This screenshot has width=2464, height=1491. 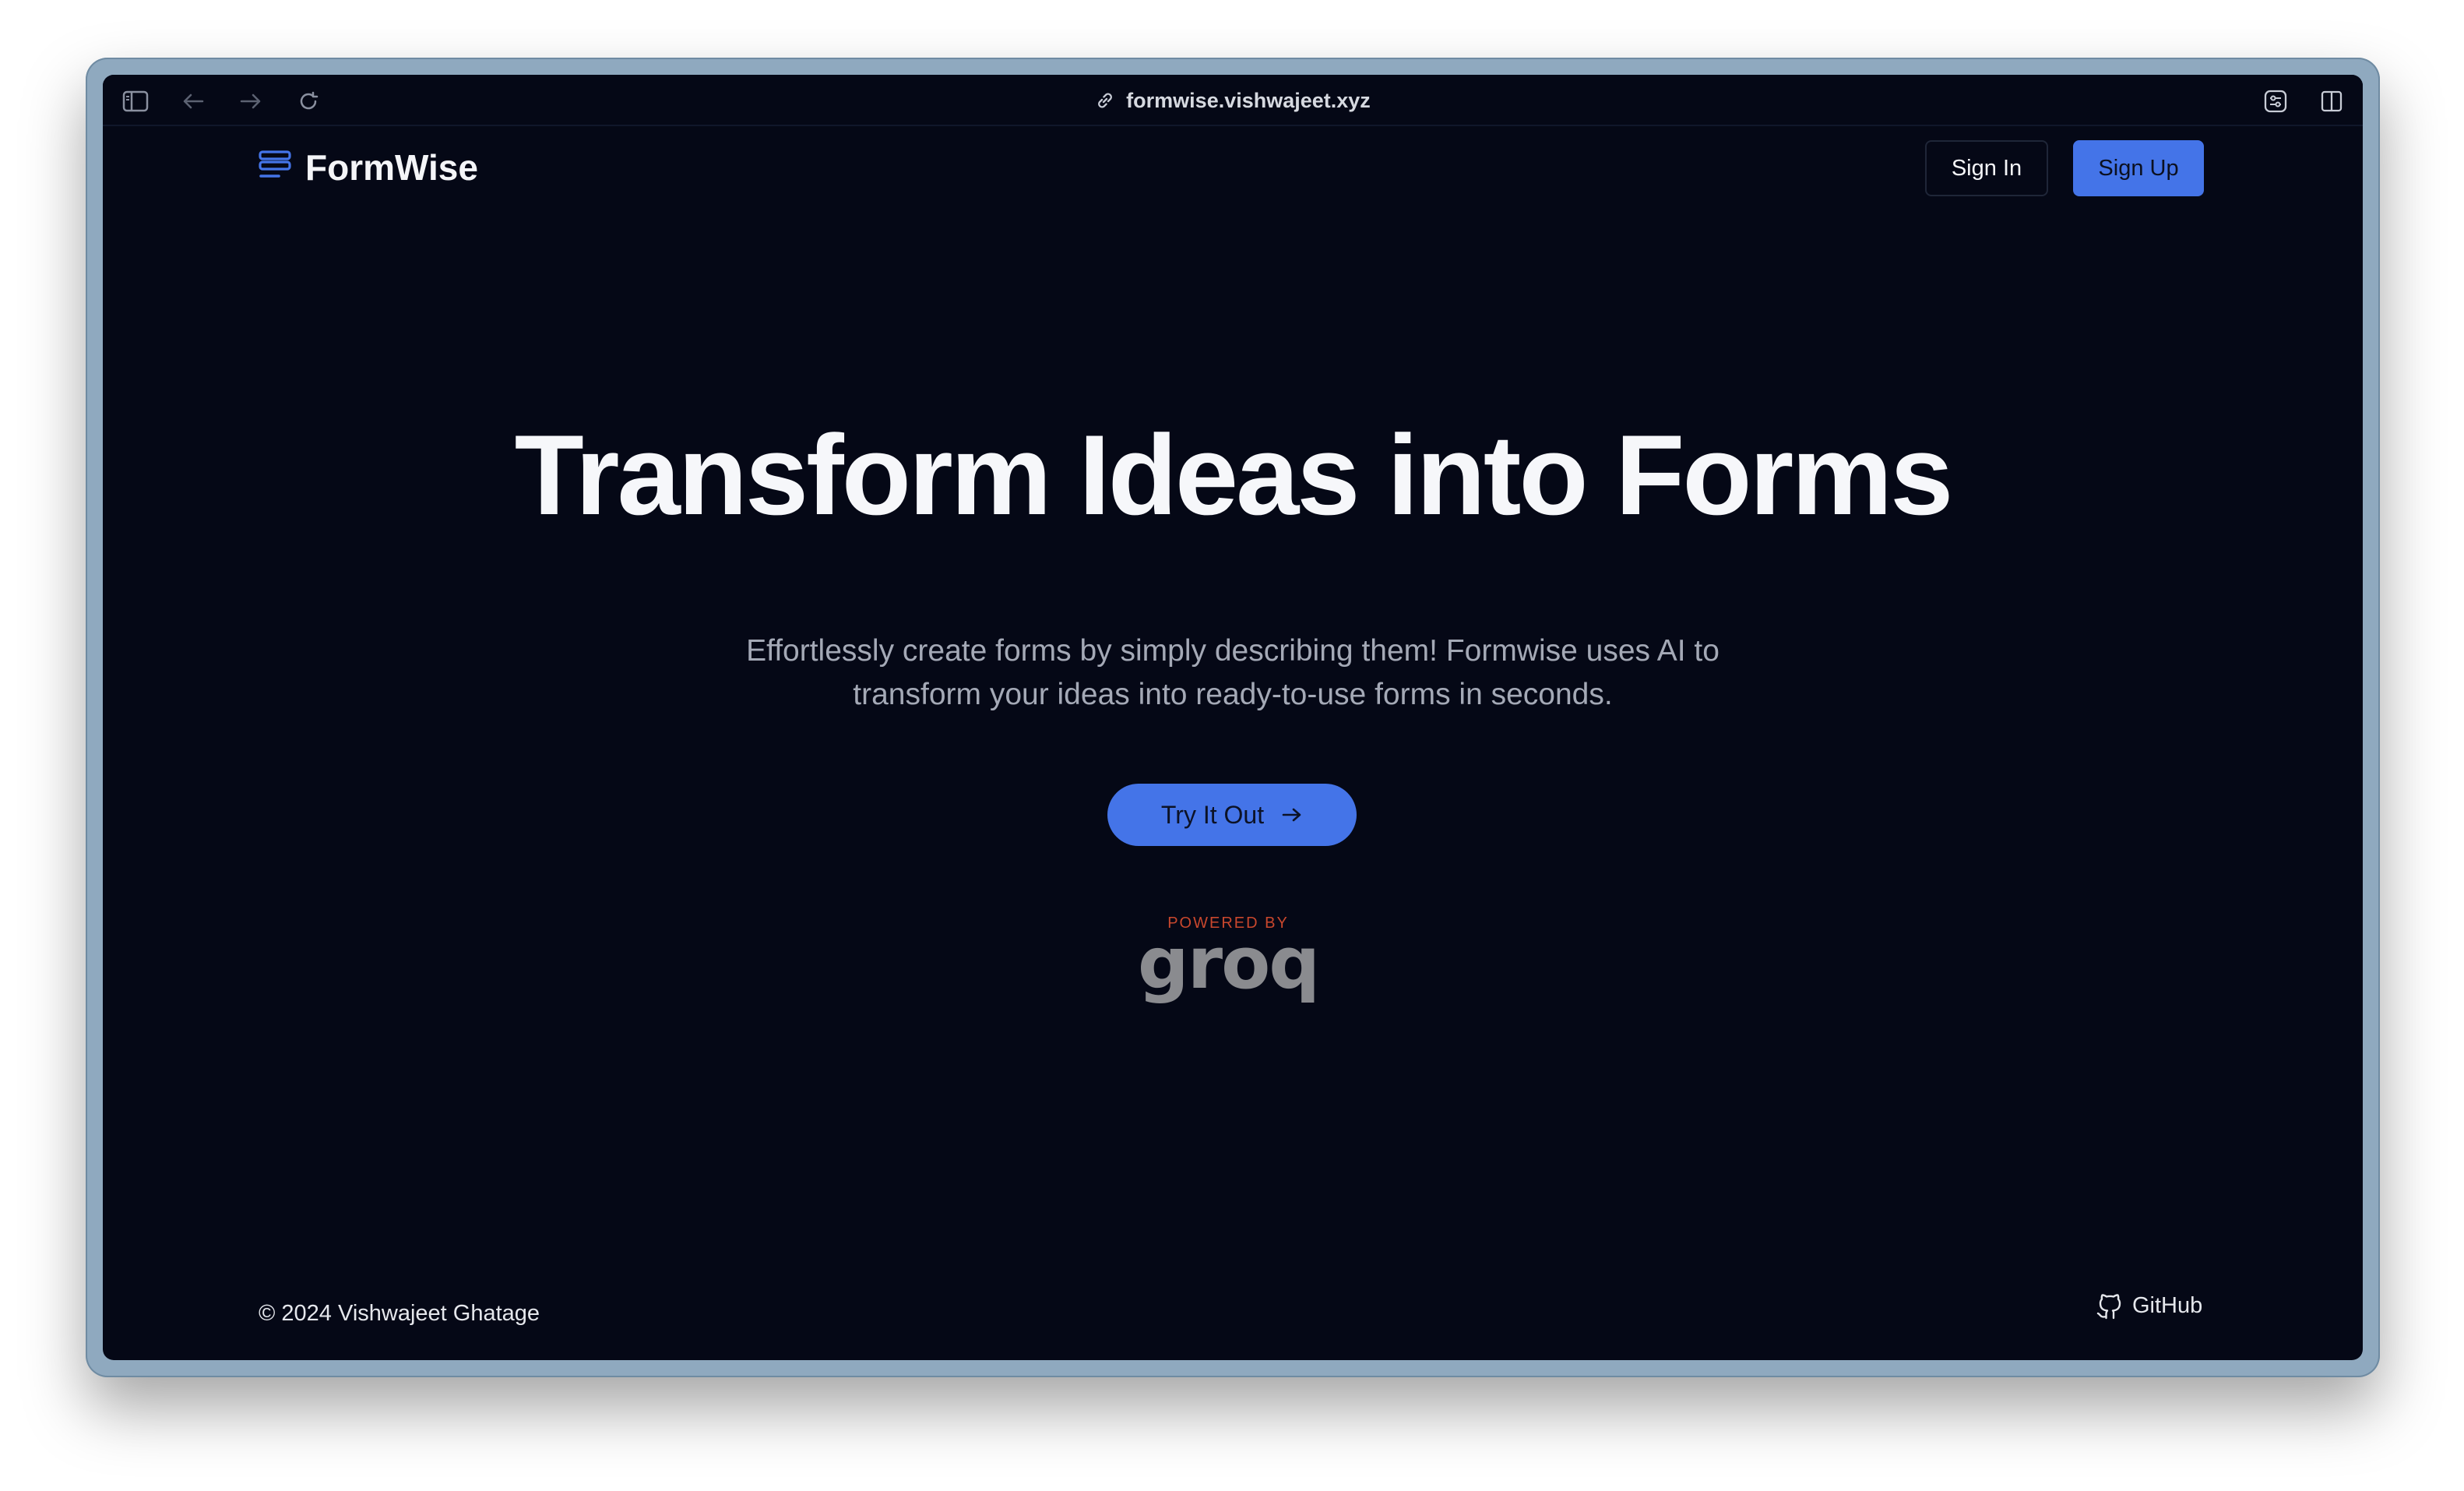 What do you see at coordinates (2275, 101) in the screenshot?
I see `extension-icon` at bounding box center [2275, 101].